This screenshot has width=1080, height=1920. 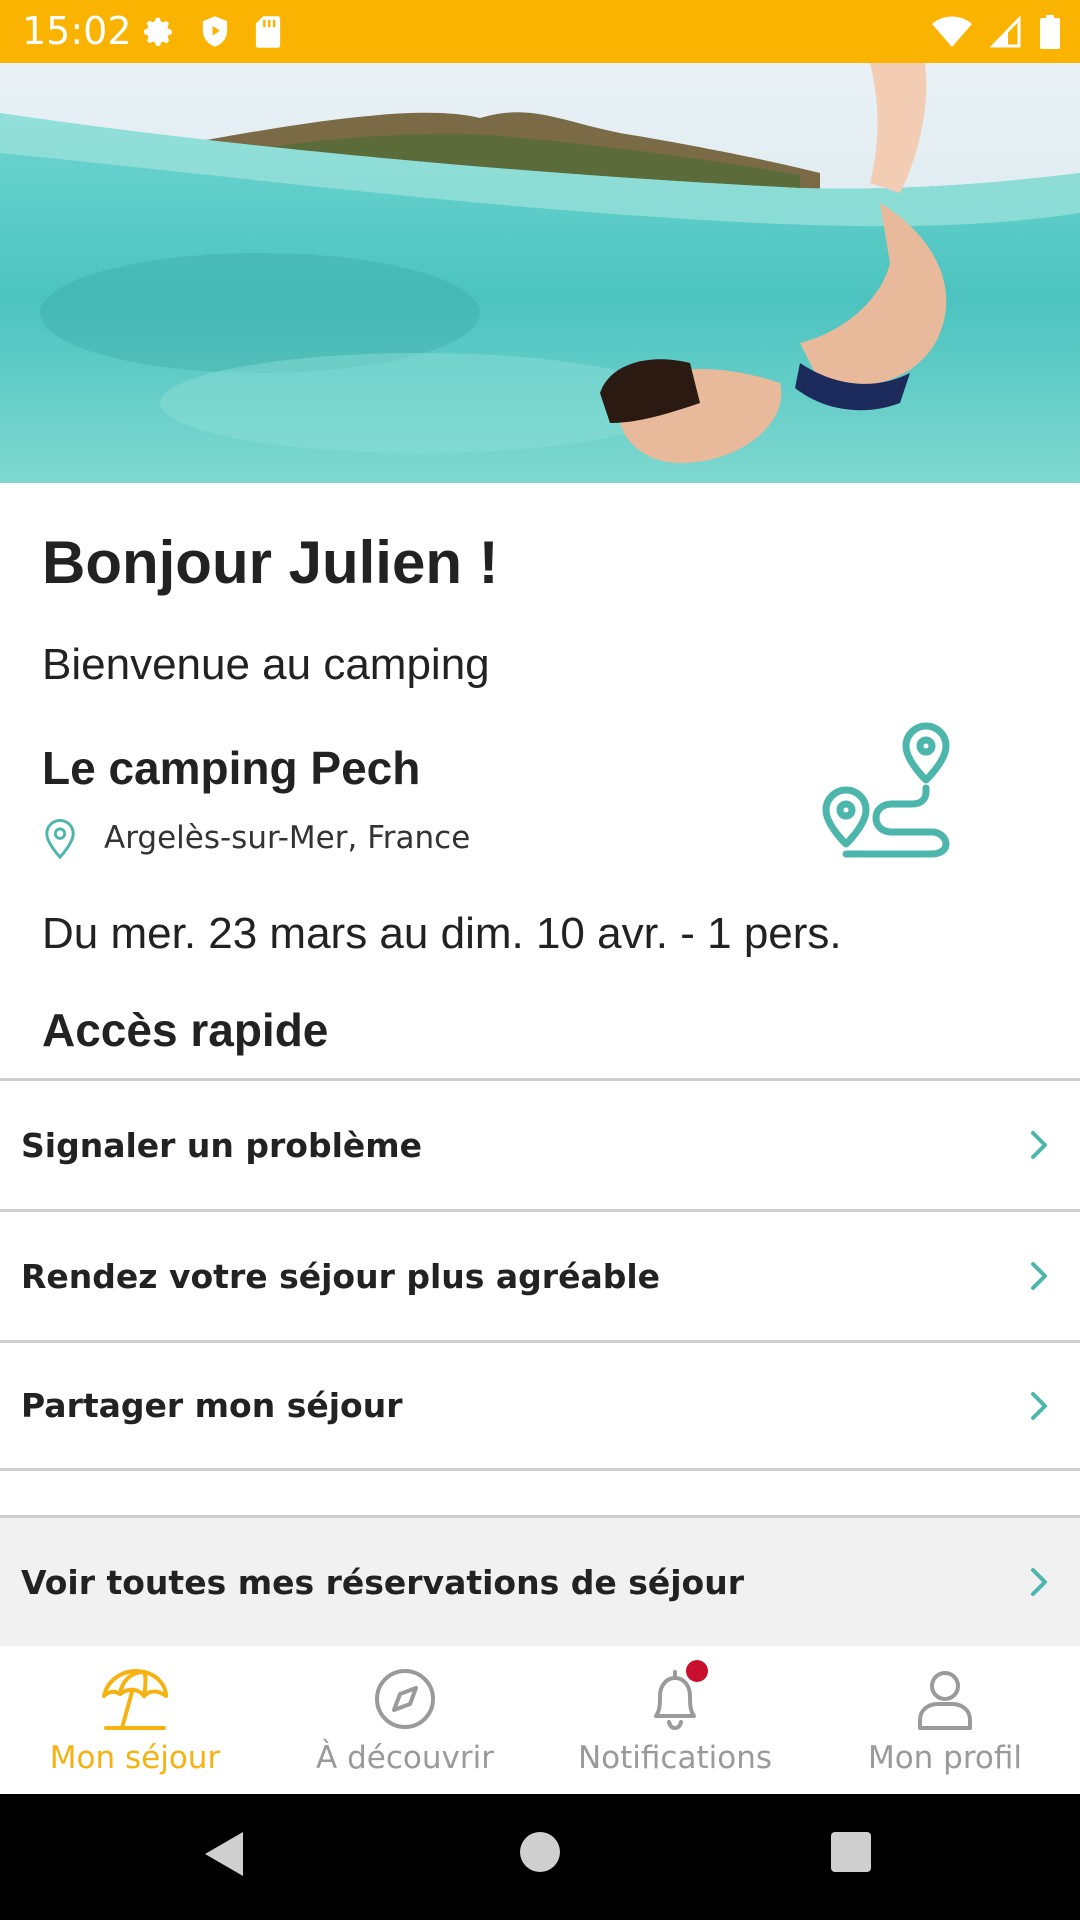 What do you see at coordinates (540, 1405) in the screenshot?
I see `quick-access-item-share-stay: Partager mon séjour` at bounding box center [540, 1405].